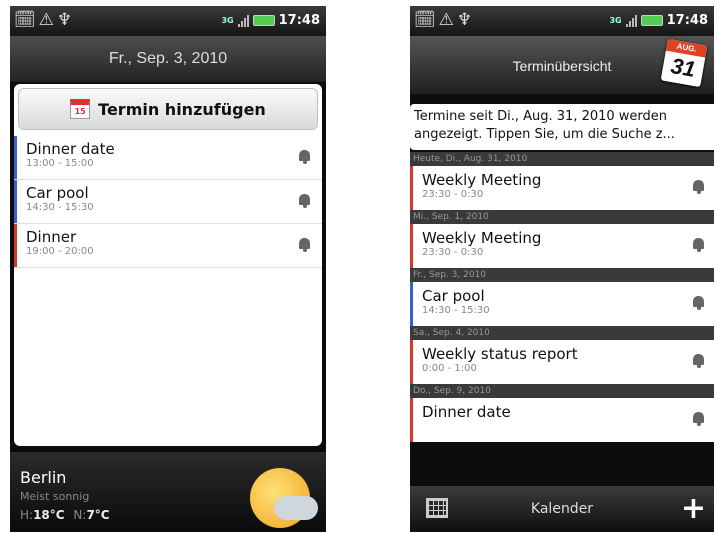 The image size is (714, 533). What do you see at coordinates (168, 246) in the screenshot?
I see `event-item: Dinner 19:00 - 20:00` at bounding box center [168, 246].